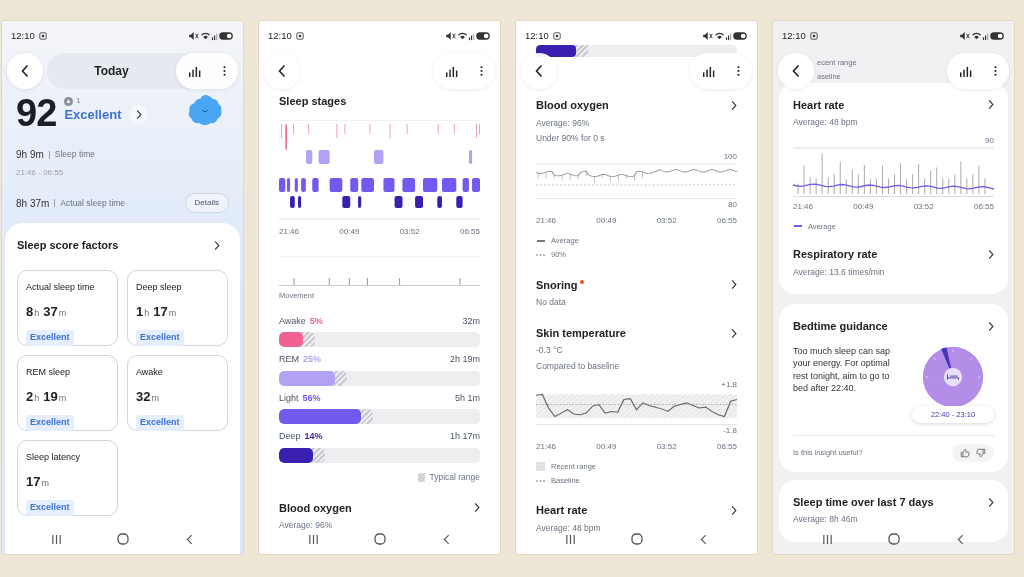  I want to click on thumbs-up-icon, so click(965, 452).